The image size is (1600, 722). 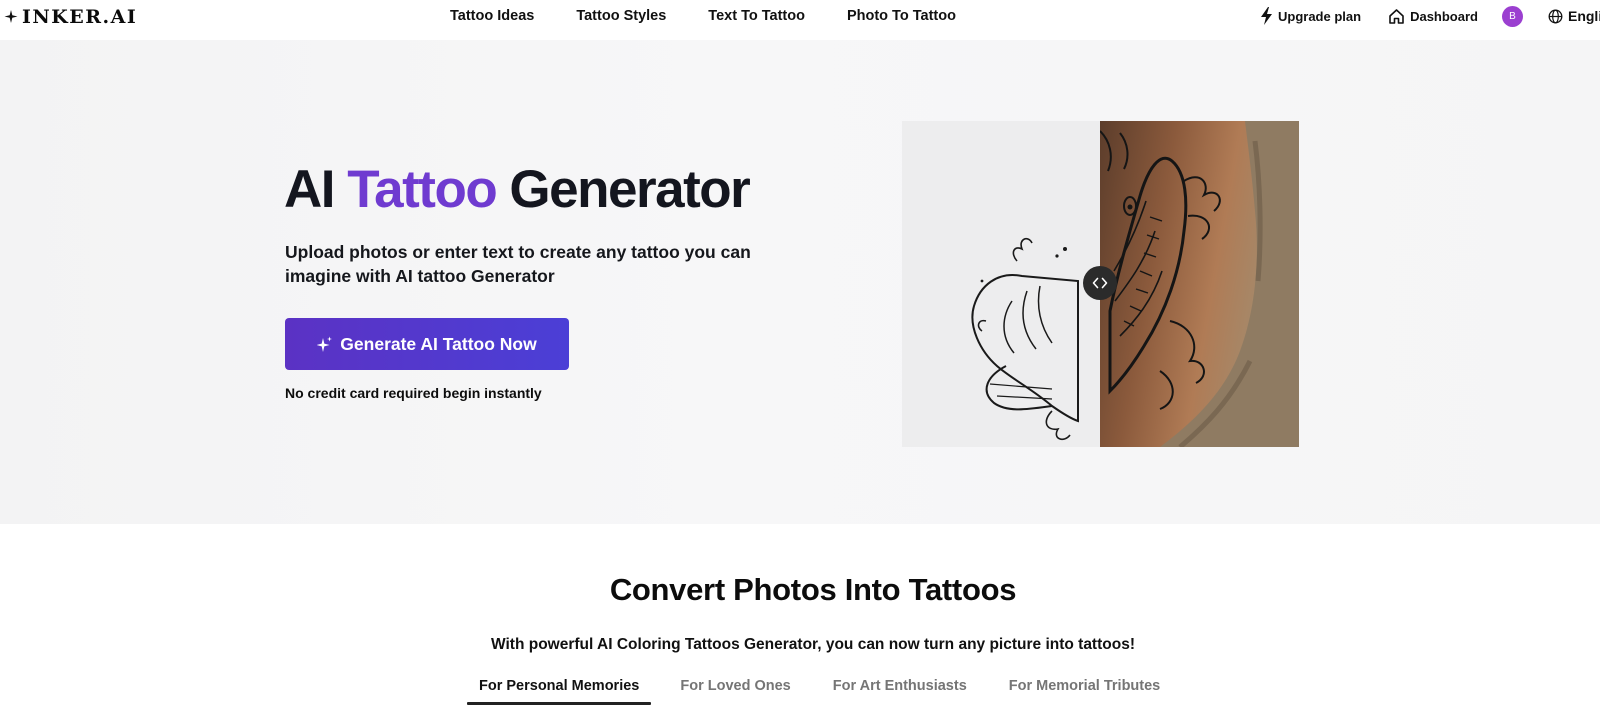 I want to click on tab-personal-memories: For Personal Memories, so click(x=559, y=691).